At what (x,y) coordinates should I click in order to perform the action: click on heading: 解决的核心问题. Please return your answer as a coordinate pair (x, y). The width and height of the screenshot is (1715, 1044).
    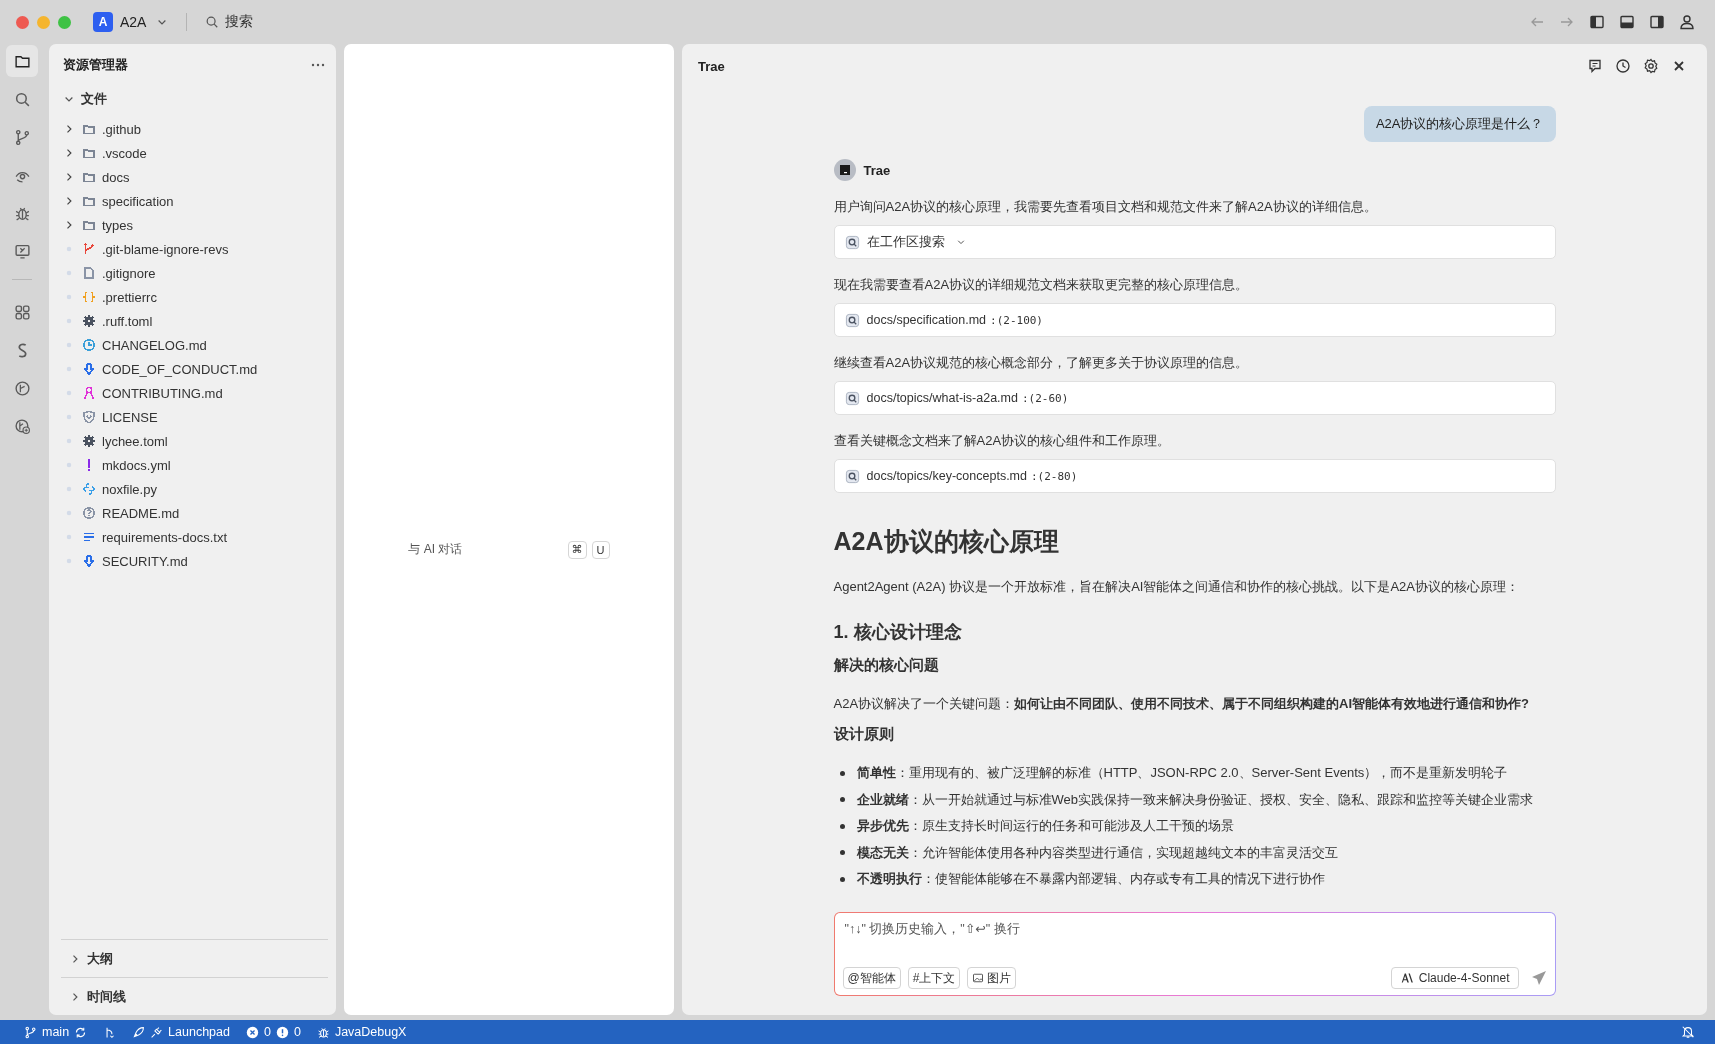
    Looking at the image, I should click on (886, 665).